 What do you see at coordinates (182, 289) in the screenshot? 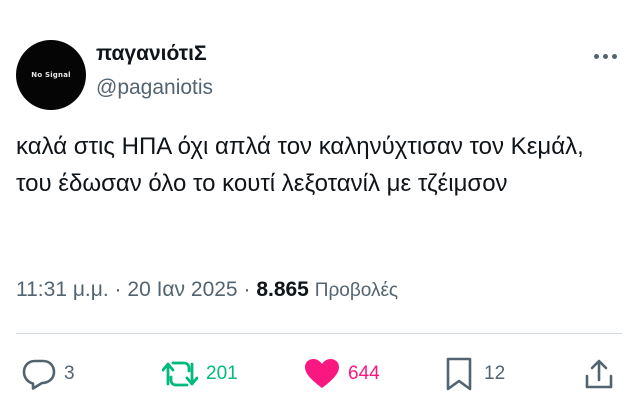
I see `tweet-date: 20 Ιαν 2025` at bounding box center [182, 289].